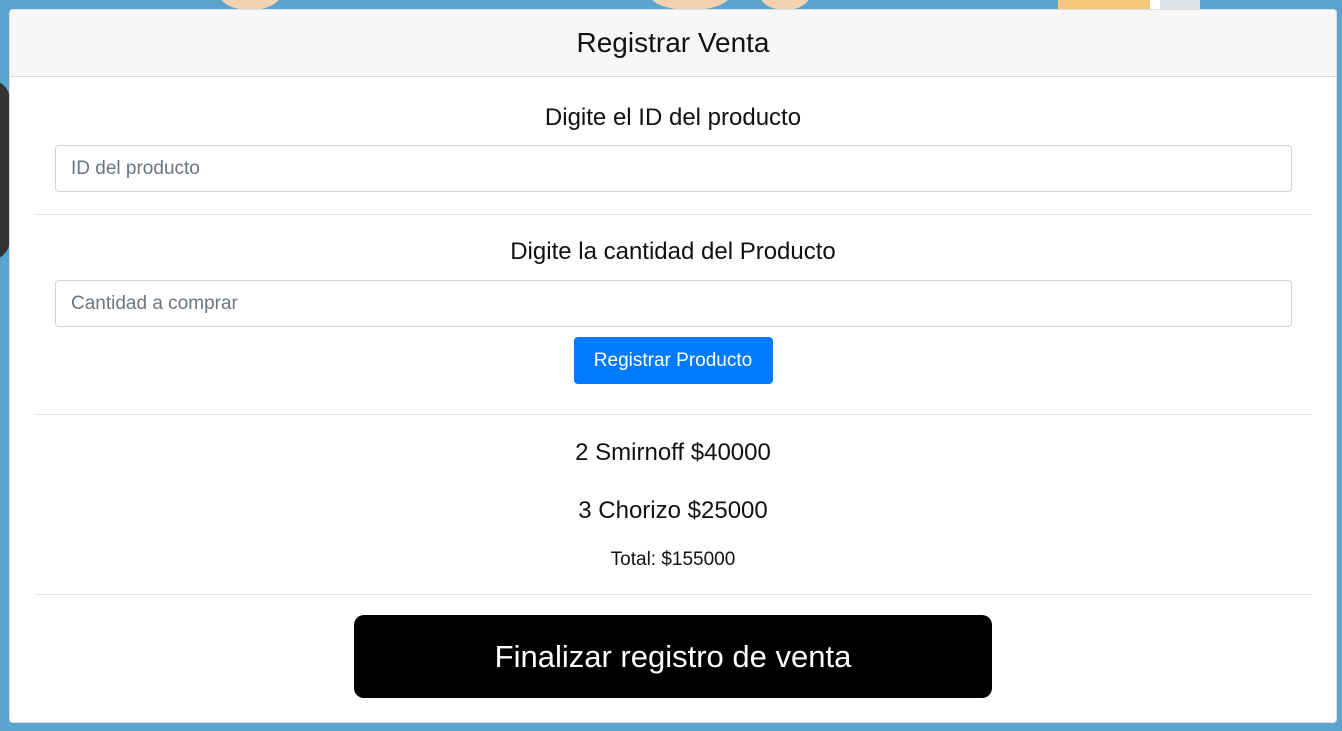 This screenshot has width=1342, height=731. Describe the element at coordinates (673, 303) in the screenshot. I see `quantity-input` at that location.